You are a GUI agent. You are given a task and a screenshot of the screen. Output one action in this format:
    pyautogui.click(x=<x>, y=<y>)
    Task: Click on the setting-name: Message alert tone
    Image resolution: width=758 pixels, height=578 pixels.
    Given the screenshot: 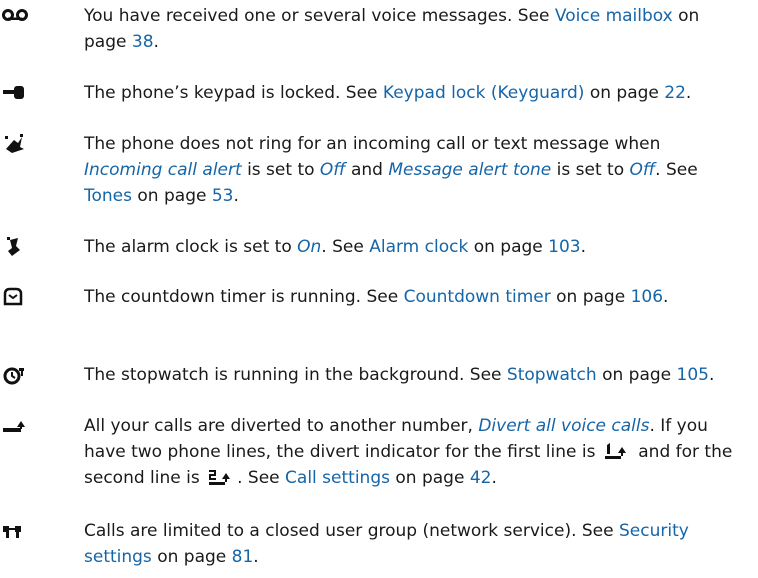 What is the action you would take?
    pyautogui.click(x=470, y=170)
    